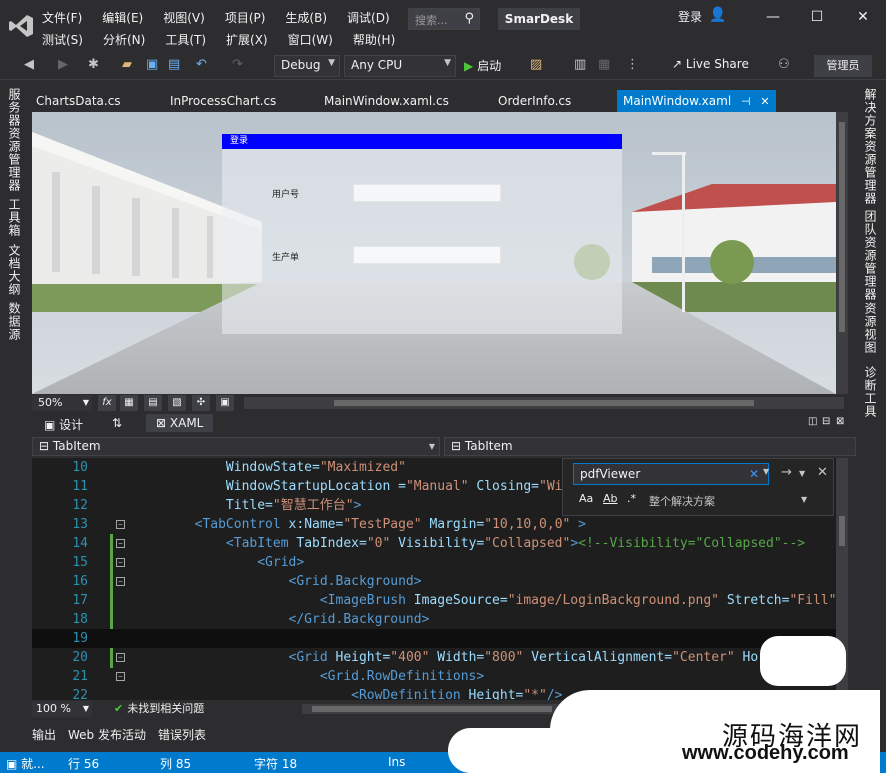 The width and height of the screenshot is (886, 773). Describe the element at coordinates (434, 619) in the screenshot. I see `code-line: 18 </Grid.Background>` at that location.